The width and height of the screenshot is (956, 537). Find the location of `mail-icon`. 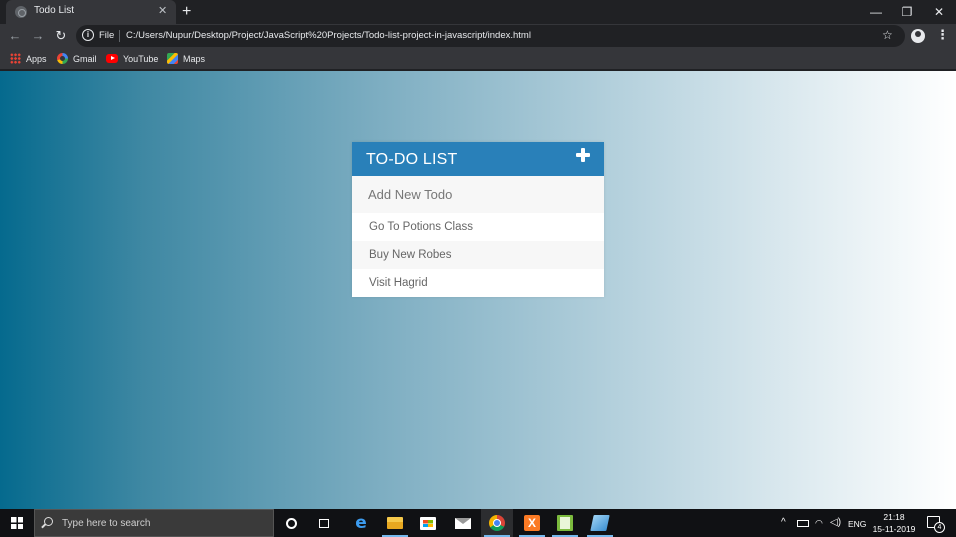

mail-icon is located at coordinates (463, 523).